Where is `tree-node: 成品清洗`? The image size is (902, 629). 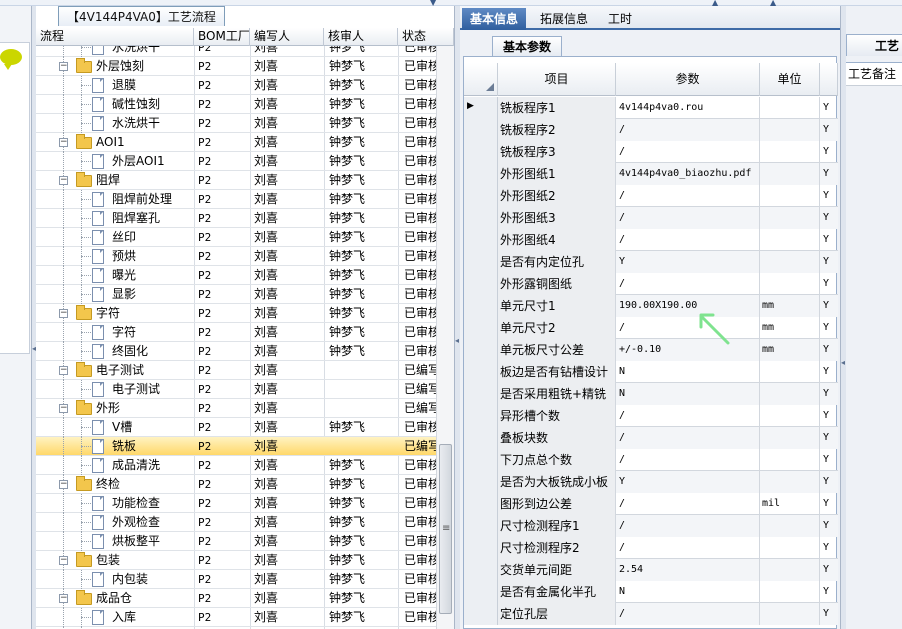
tree-node: 成品清洗 is located at coordinates (114, 465).